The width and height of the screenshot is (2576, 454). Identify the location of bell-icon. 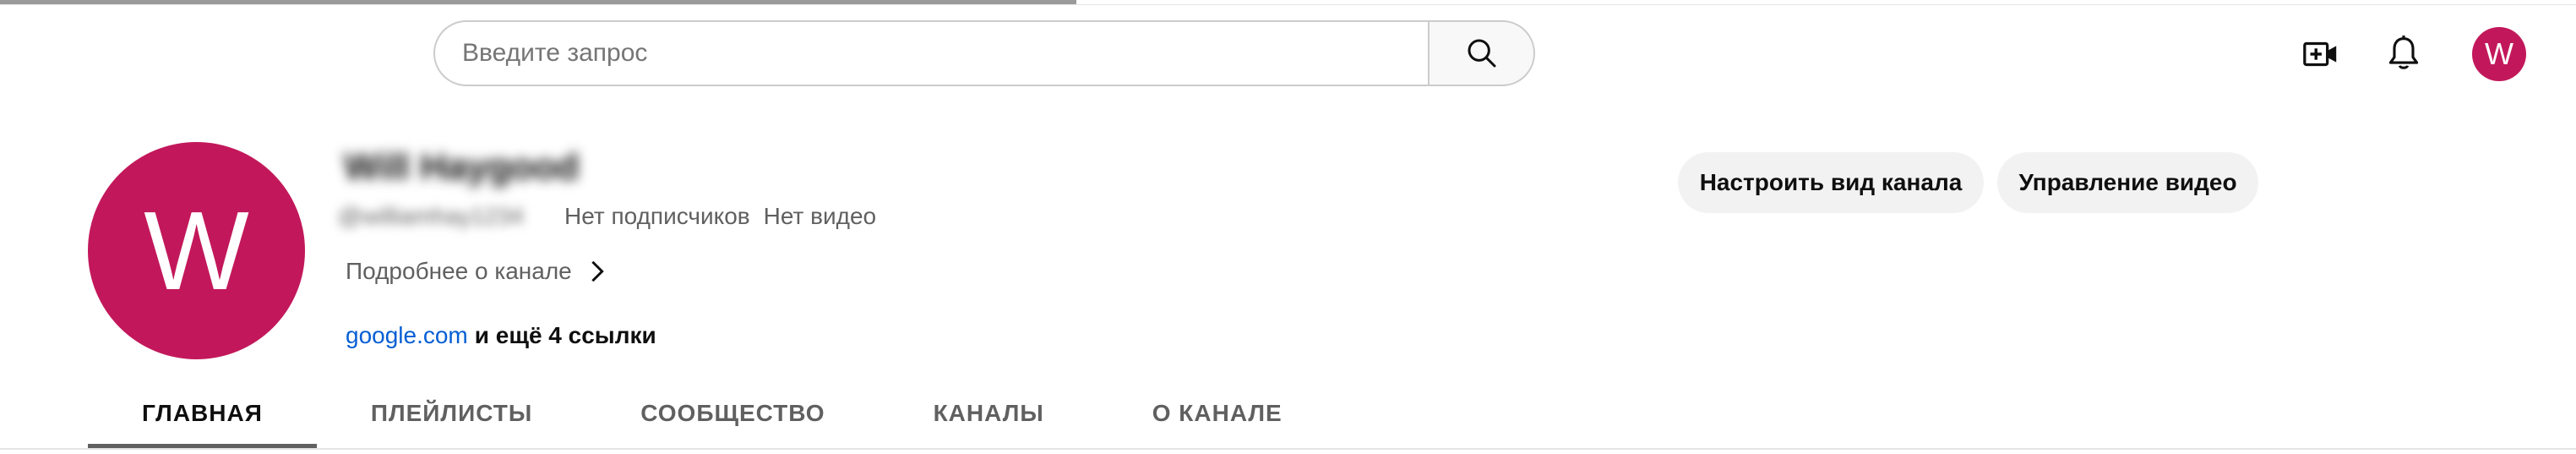
(2403, 52).